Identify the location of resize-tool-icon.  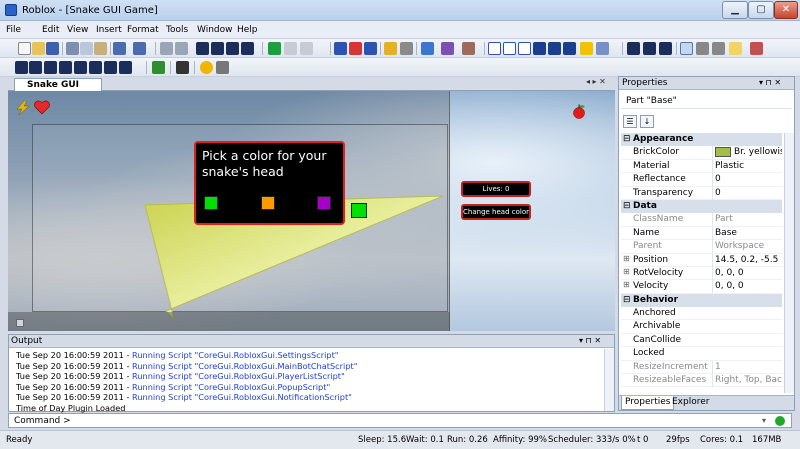
(370, 48).